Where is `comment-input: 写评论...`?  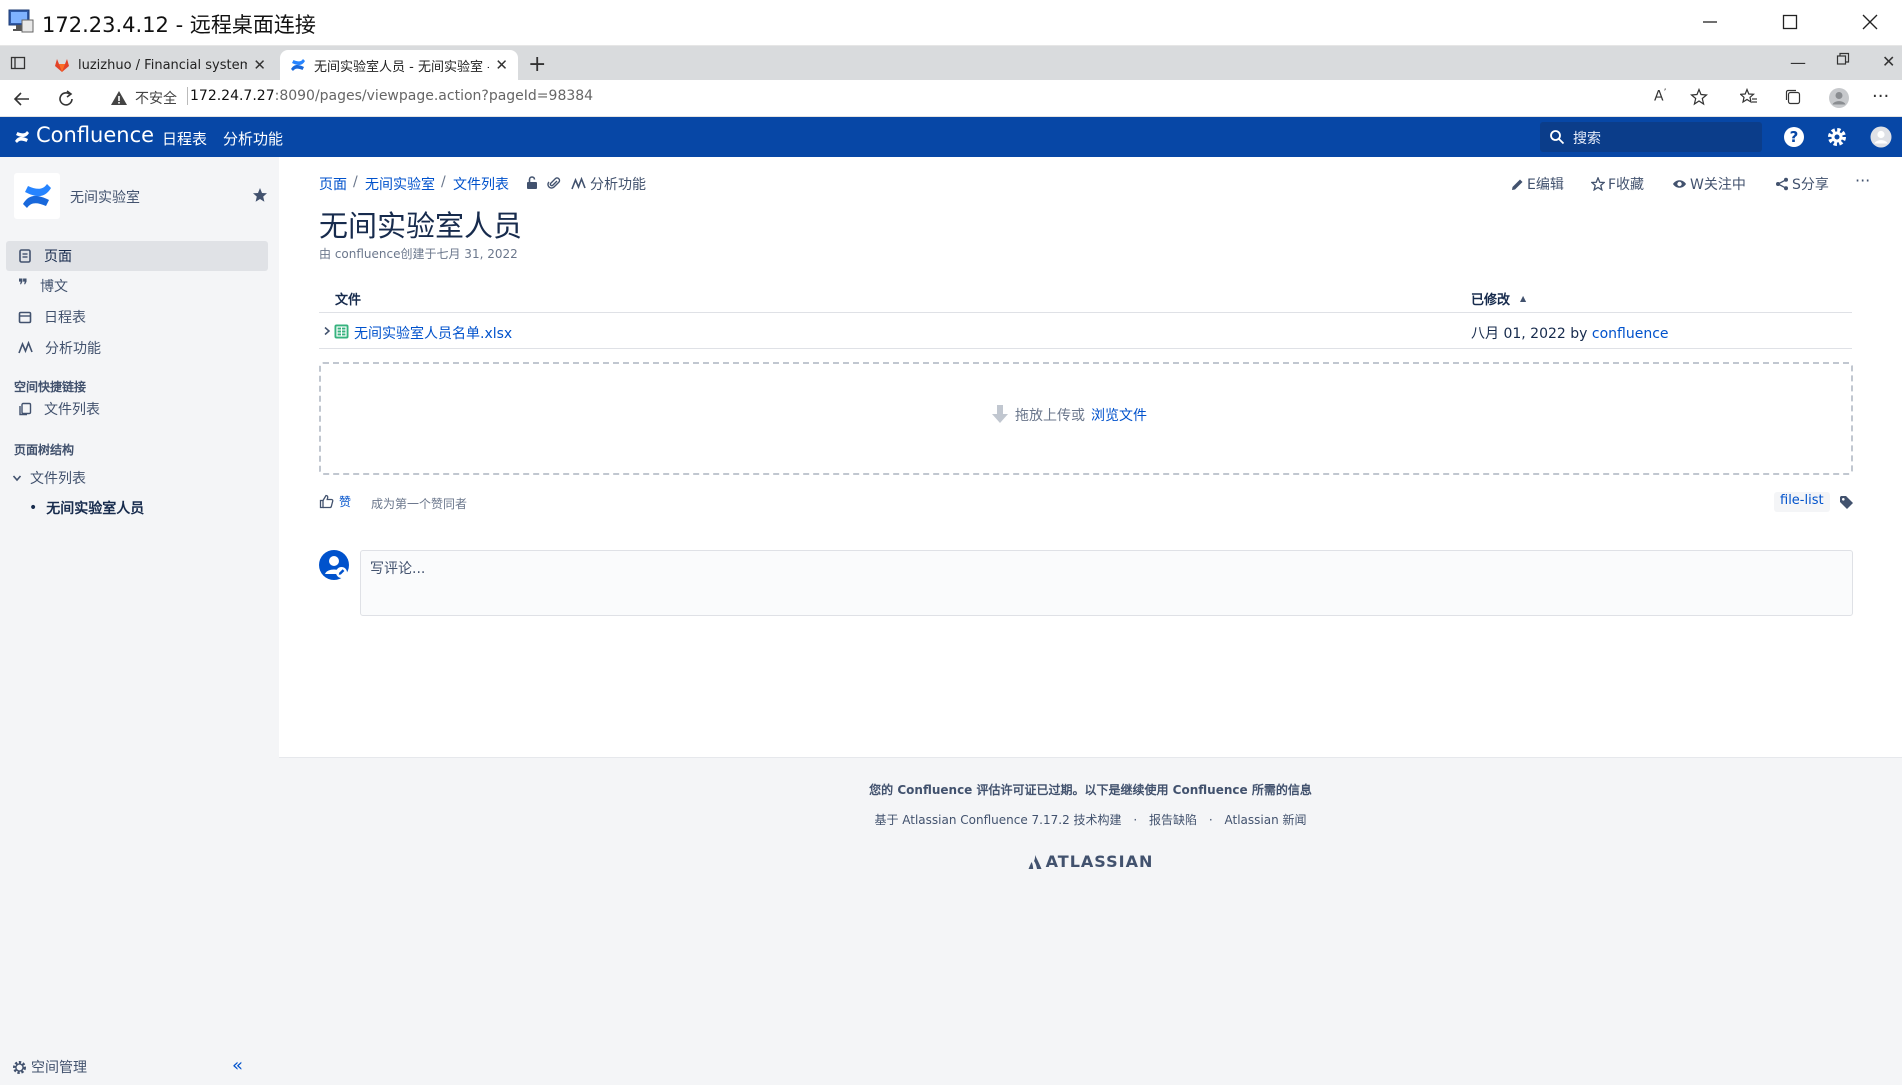
comment-input: 写评论... is located at coordinates (1106, 583).